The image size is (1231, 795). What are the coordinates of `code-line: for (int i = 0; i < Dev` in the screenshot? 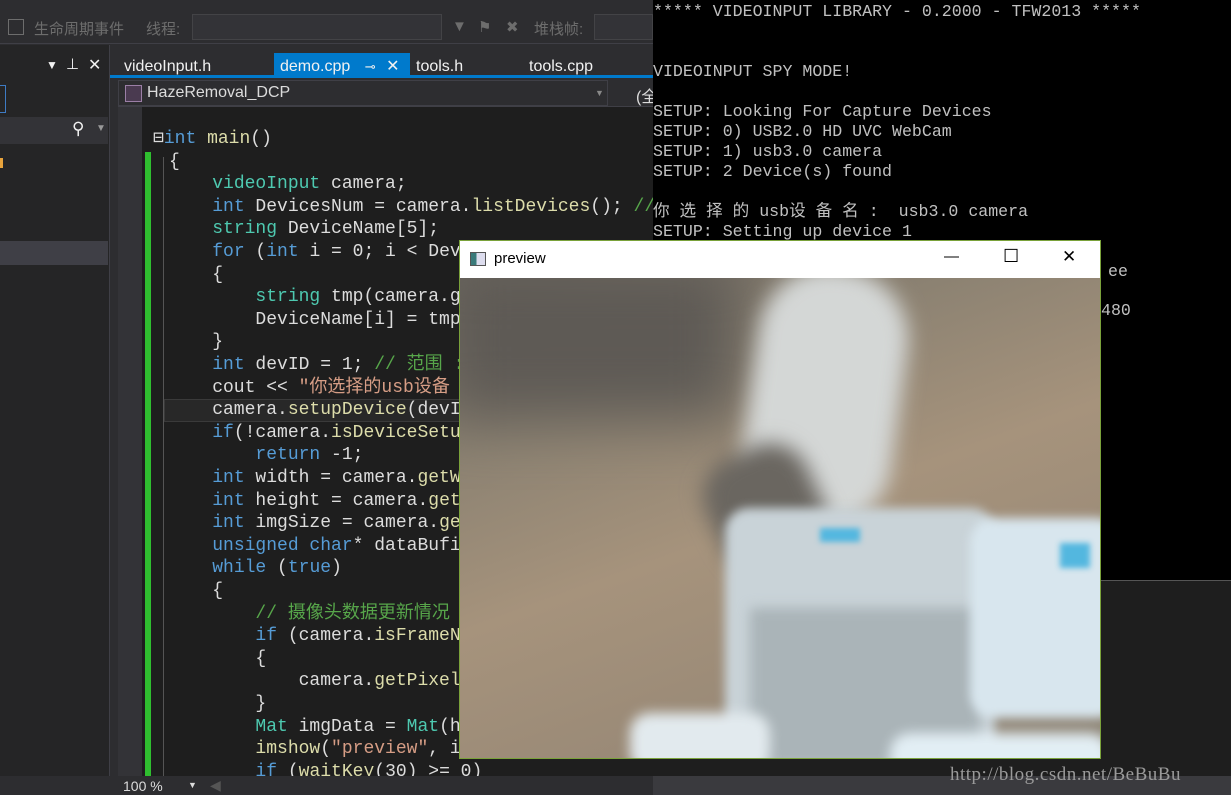 It's located at (315, 252).